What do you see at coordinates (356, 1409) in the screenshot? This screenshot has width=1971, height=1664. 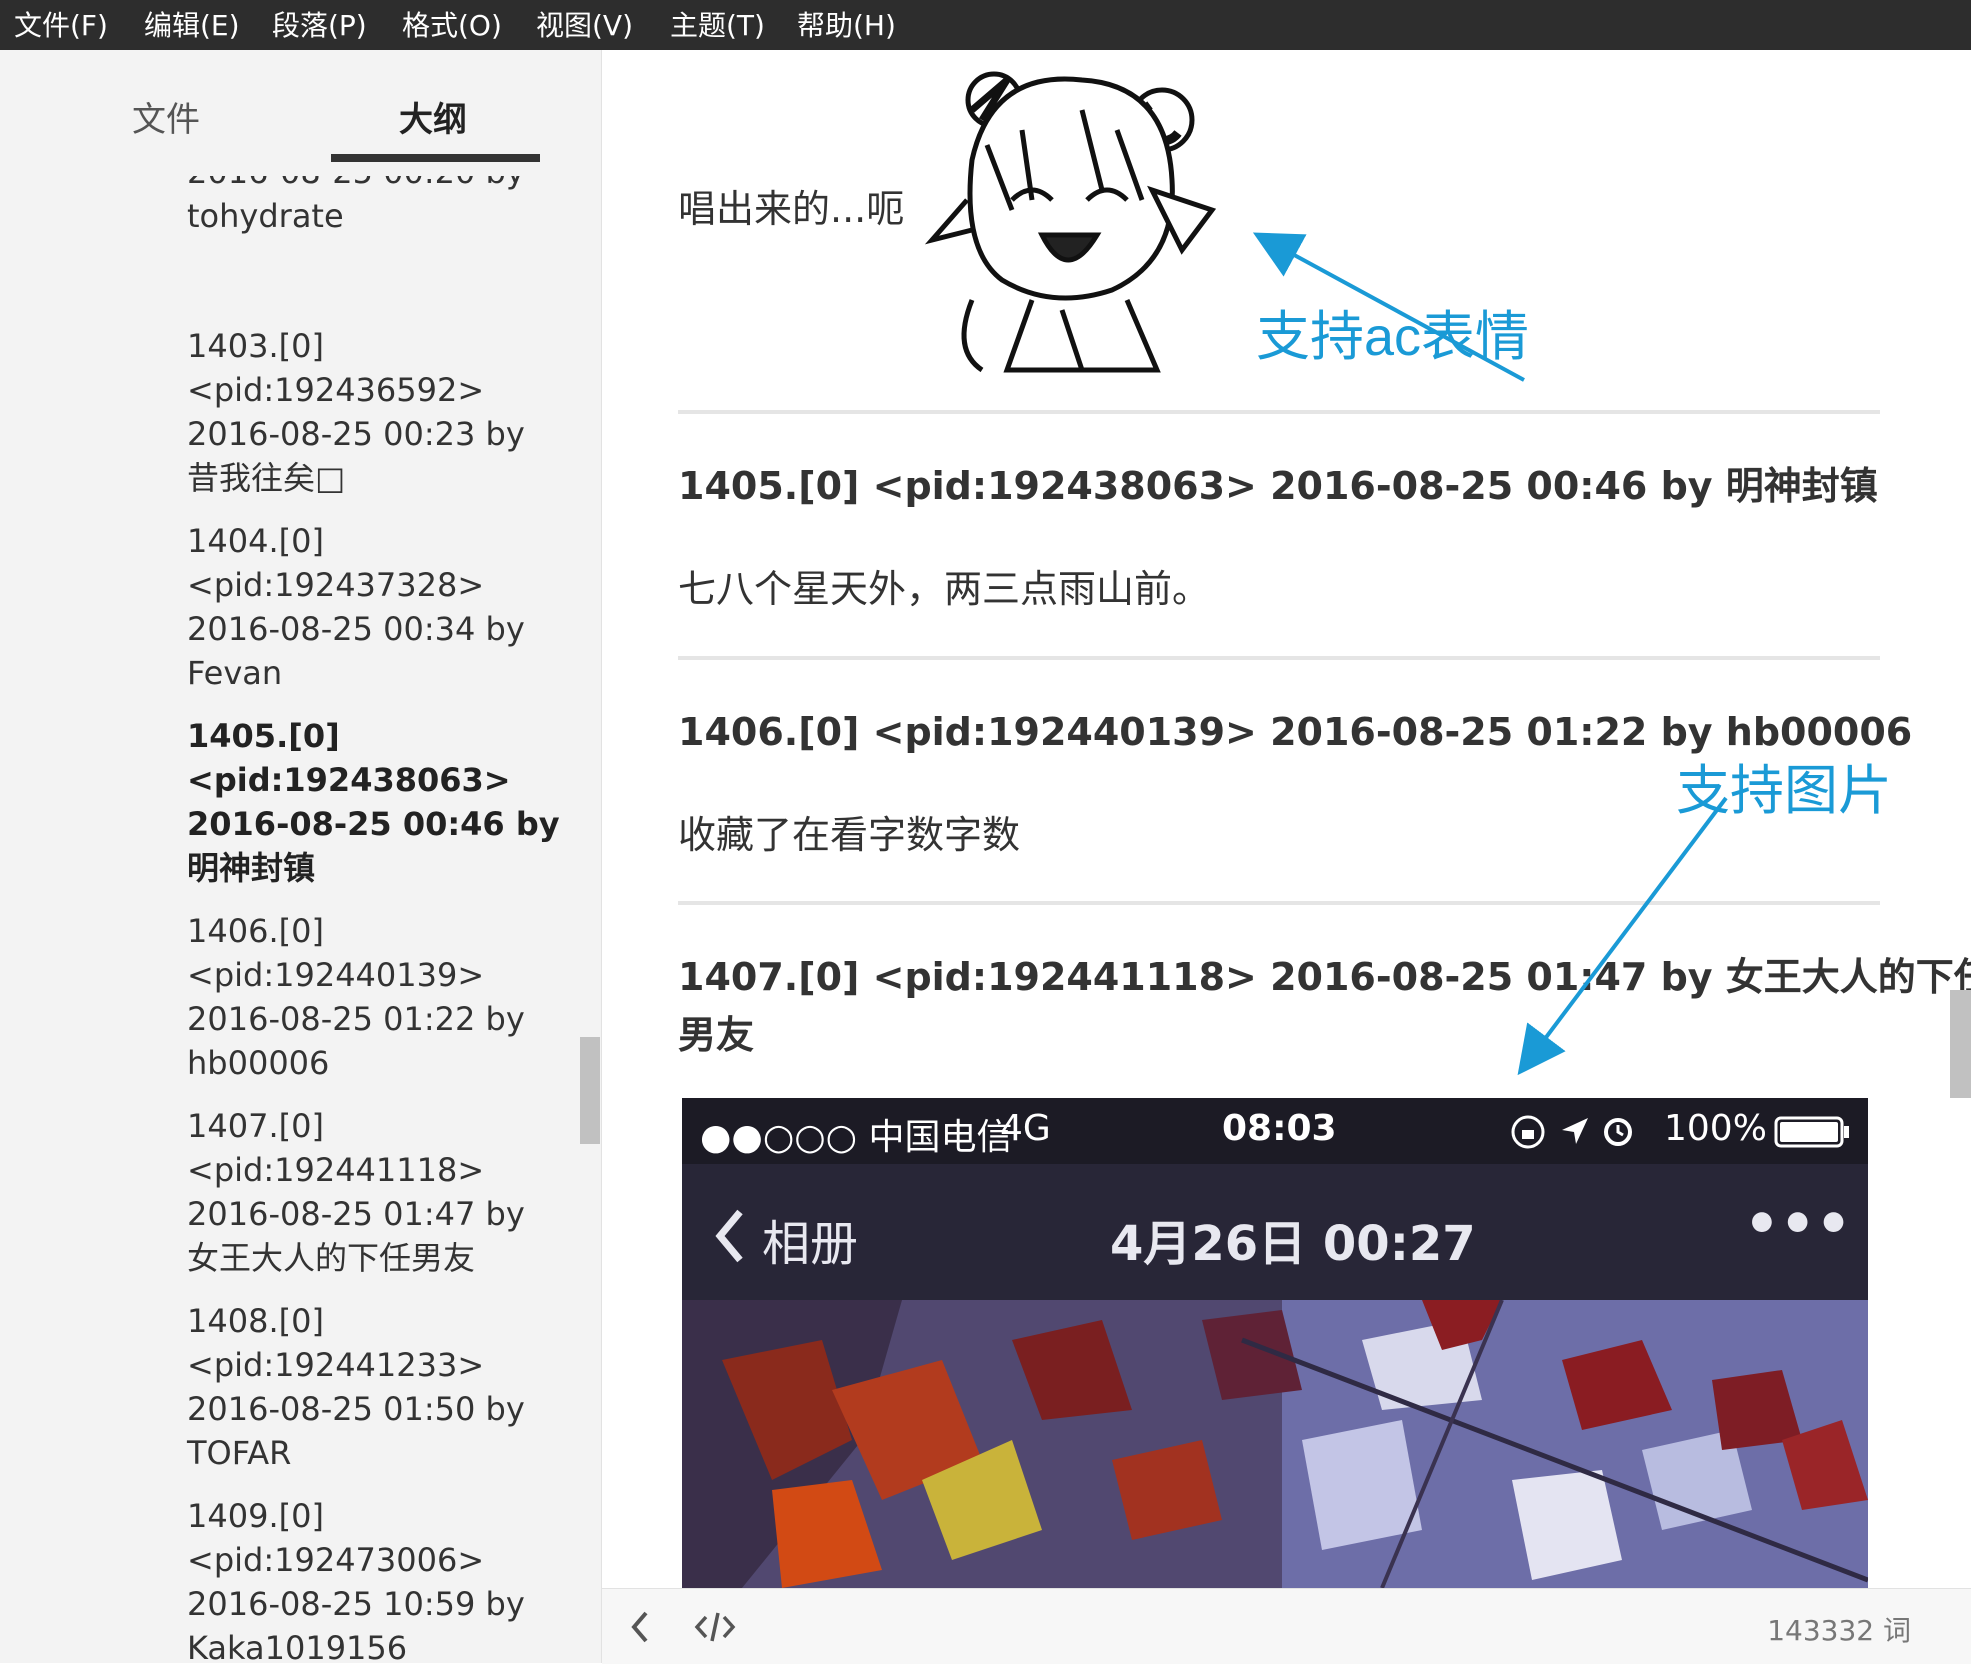 I see `outline-item-line: 2016-08-25 01:50 by` at bounding box center [356, 1409].